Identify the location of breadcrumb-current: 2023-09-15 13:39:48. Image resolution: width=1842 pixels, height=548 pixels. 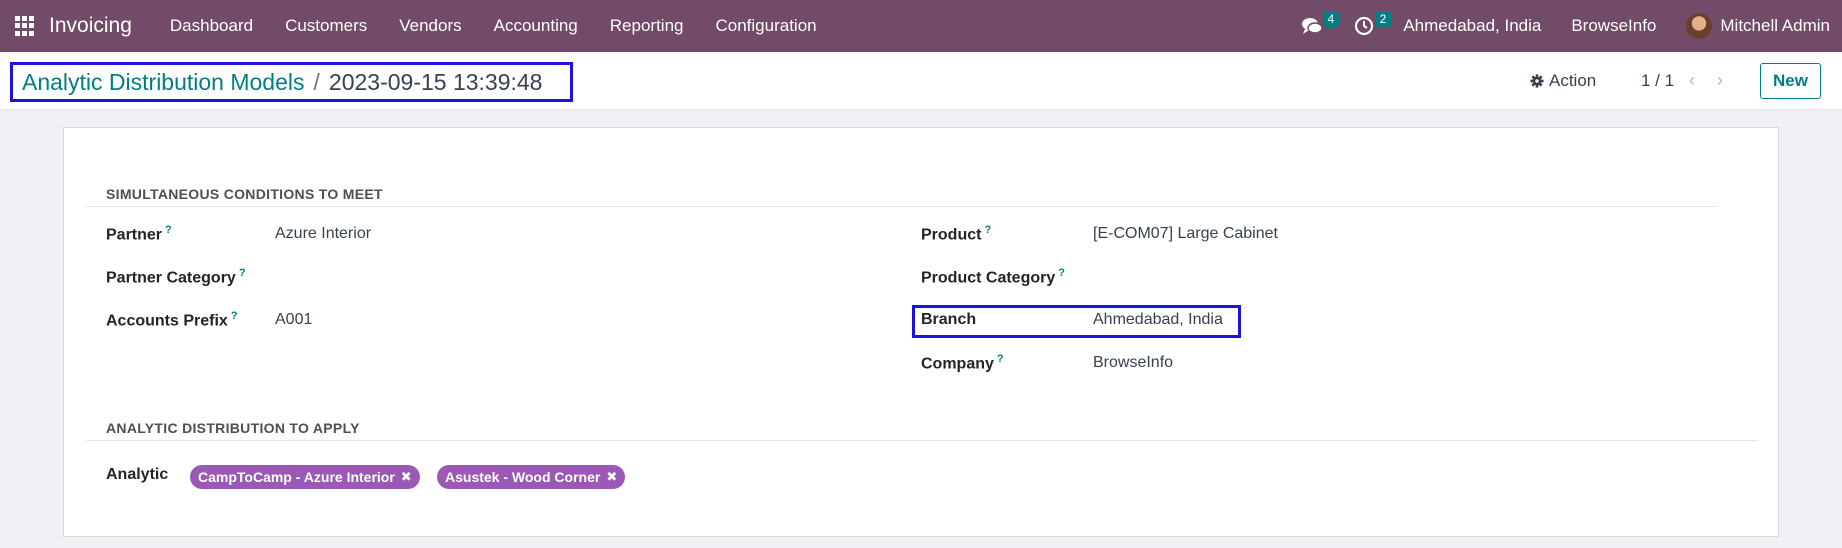
(435, 81).